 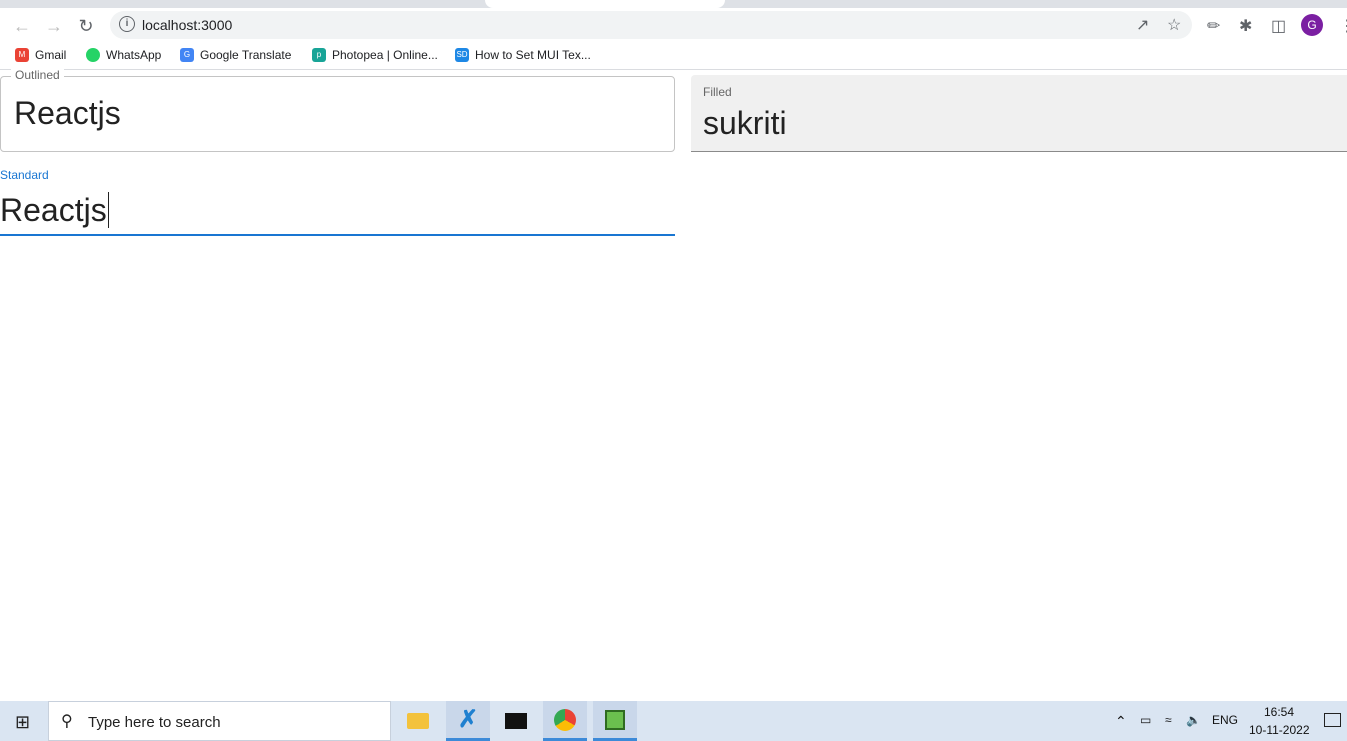 What do you see at coordinates (1332, 720) in the screenshot?
I see `notifications-icon` at bounding box center [1332, 720].